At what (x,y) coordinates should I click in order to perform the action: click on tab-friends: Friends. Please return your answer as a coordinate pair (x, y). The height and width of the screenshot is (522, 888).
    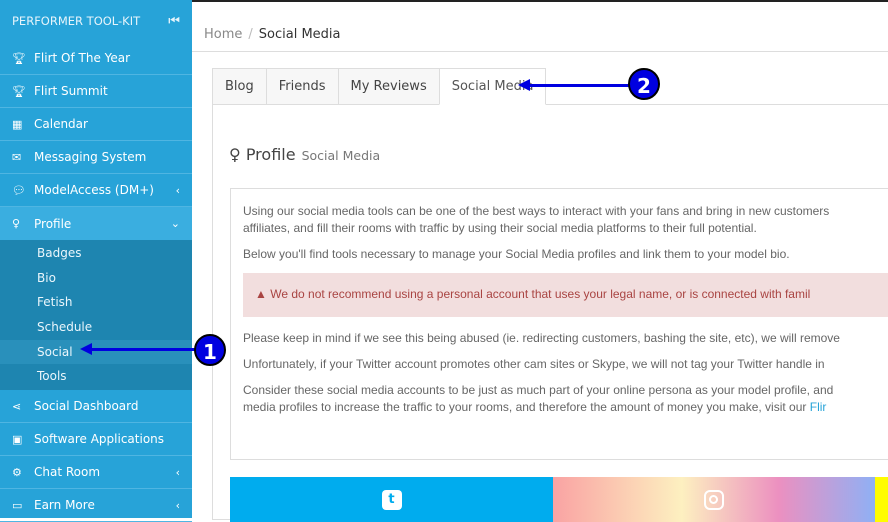
    Looking at the image, I should click on (301, 86).